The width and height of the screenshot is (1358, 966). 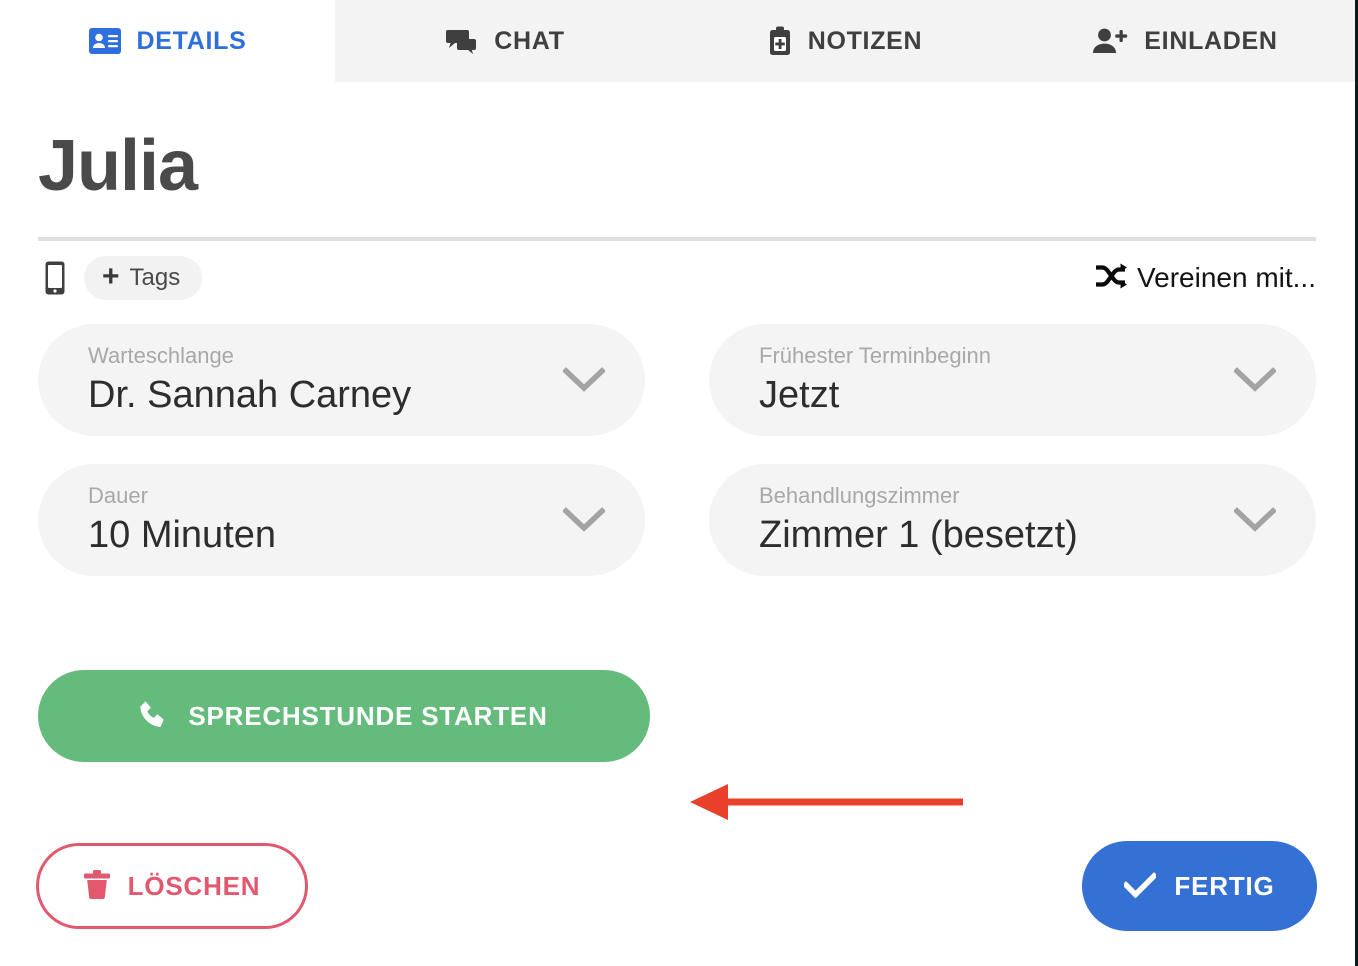 I want to click on select-dauer-value: 10 Minuten, so click(x=182, y=534).